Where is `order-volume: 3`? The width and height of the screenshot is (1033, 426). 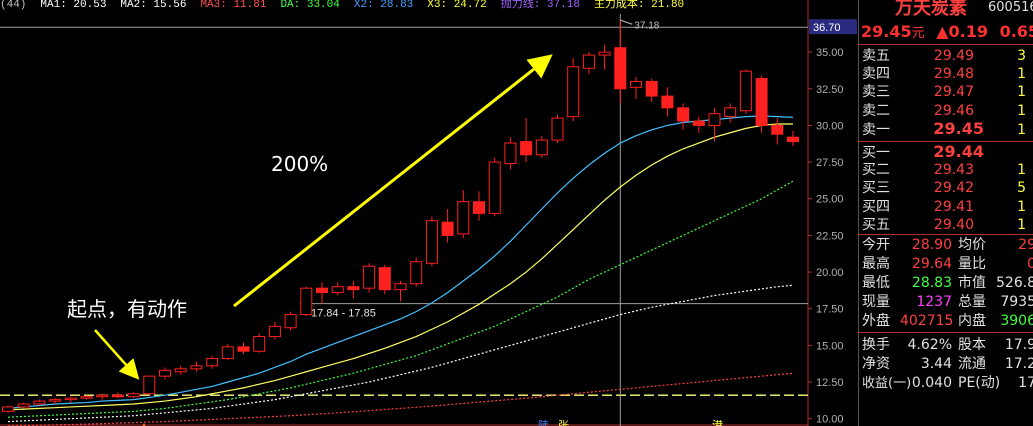
order-volume: 3 is located at coordinates (1021, 56).